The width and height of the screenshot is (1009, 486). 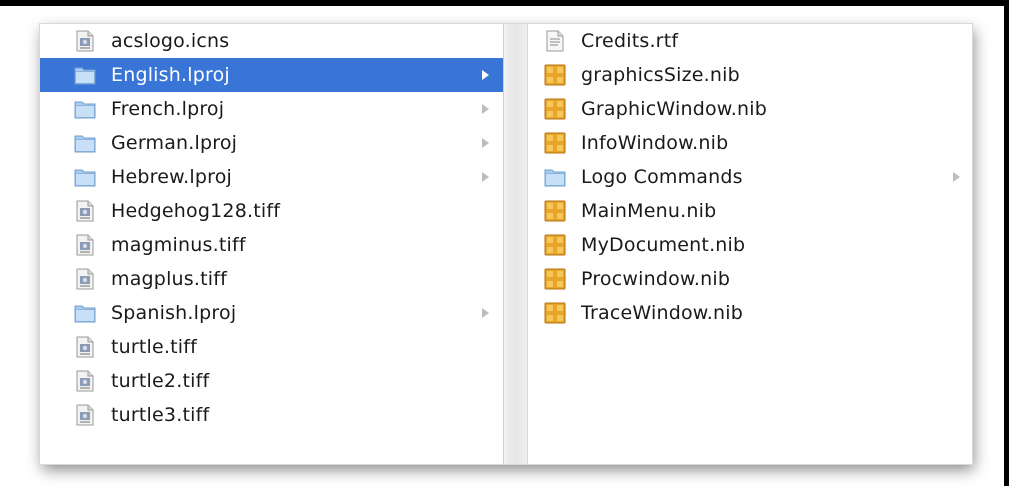 I want to click on item-label: German.lproj, so click(x=174, y=143).